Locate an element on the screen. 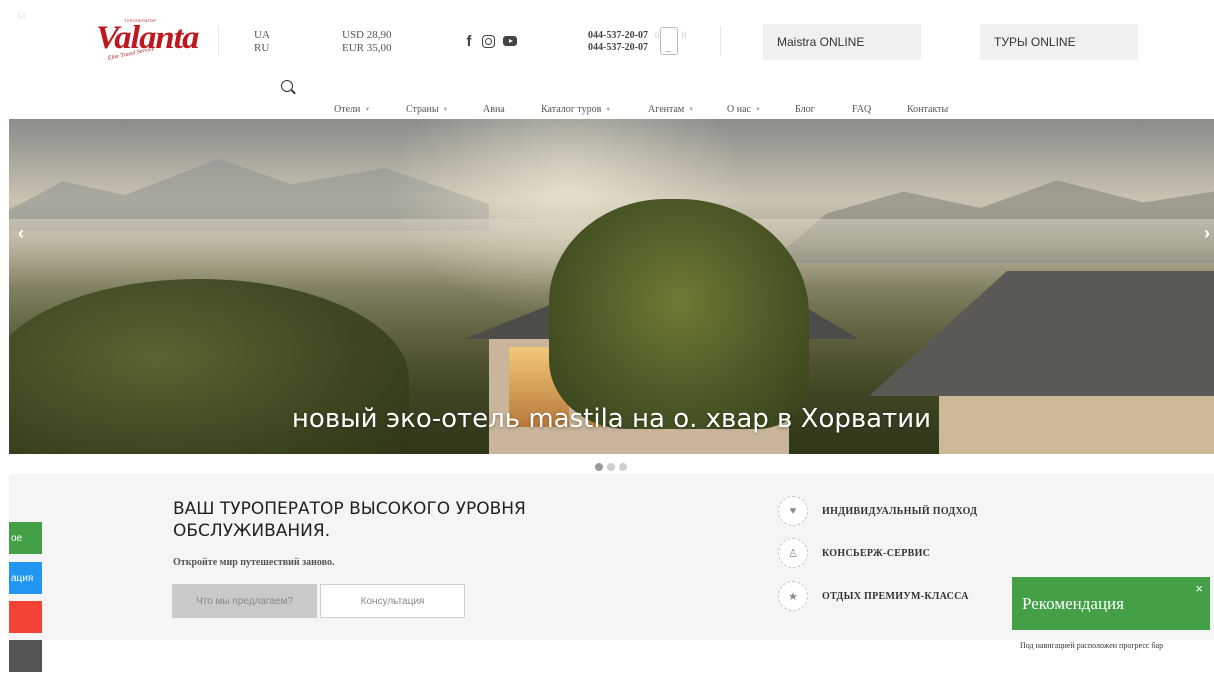 This screenshot has width=1214, height=686. rate-usd: USD 28,90 is located at coordinates (367, 35).